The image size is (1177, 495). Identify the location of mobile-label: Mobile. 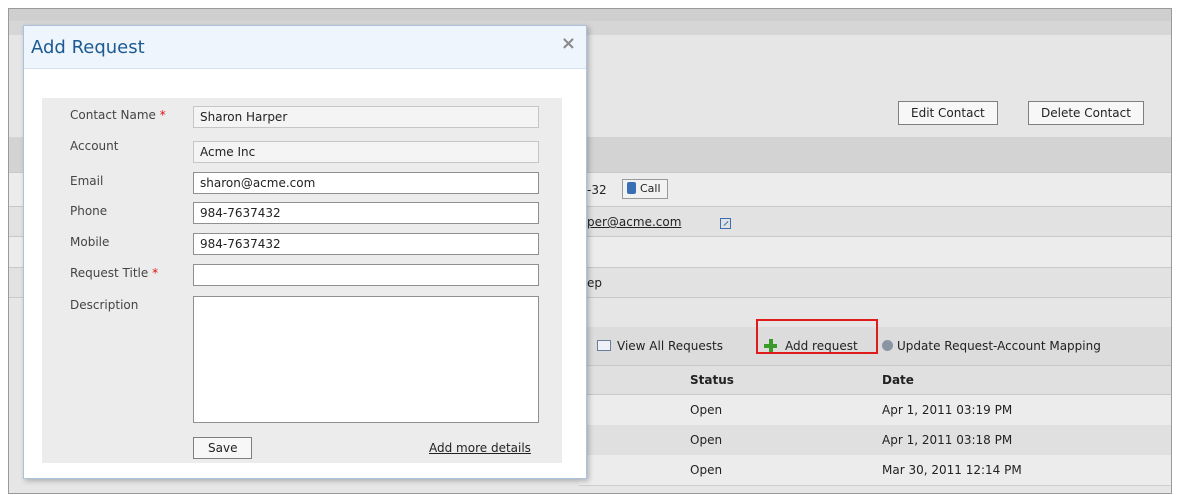
(90, 242).